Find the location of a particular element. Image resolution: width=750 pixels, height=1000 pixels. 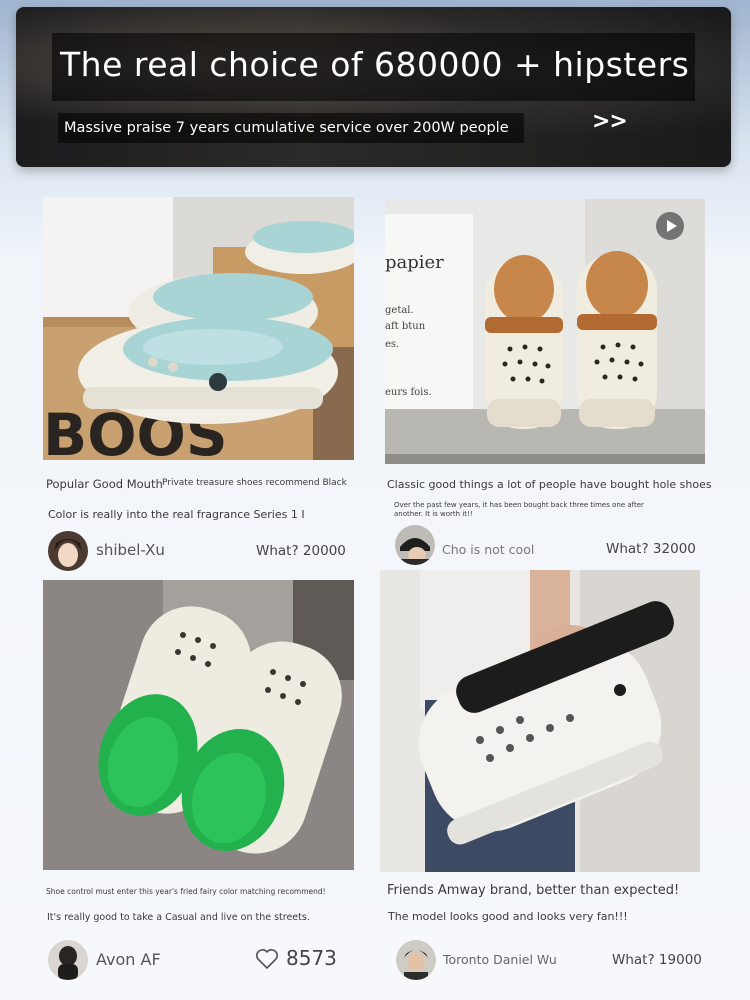

card-photo-brown-clogs: papier getal. aft btun es. eurs fois. is located at coordinates (545, 331).